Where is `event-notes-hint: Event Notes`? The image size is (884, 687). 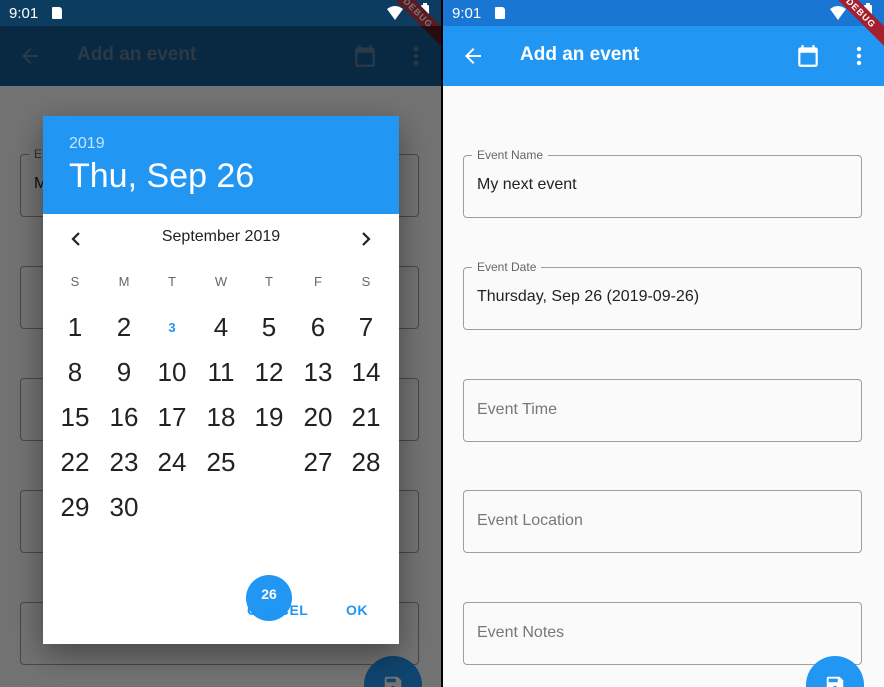
event-notes-hint: Event Notes is located at coordinates (521, 632).